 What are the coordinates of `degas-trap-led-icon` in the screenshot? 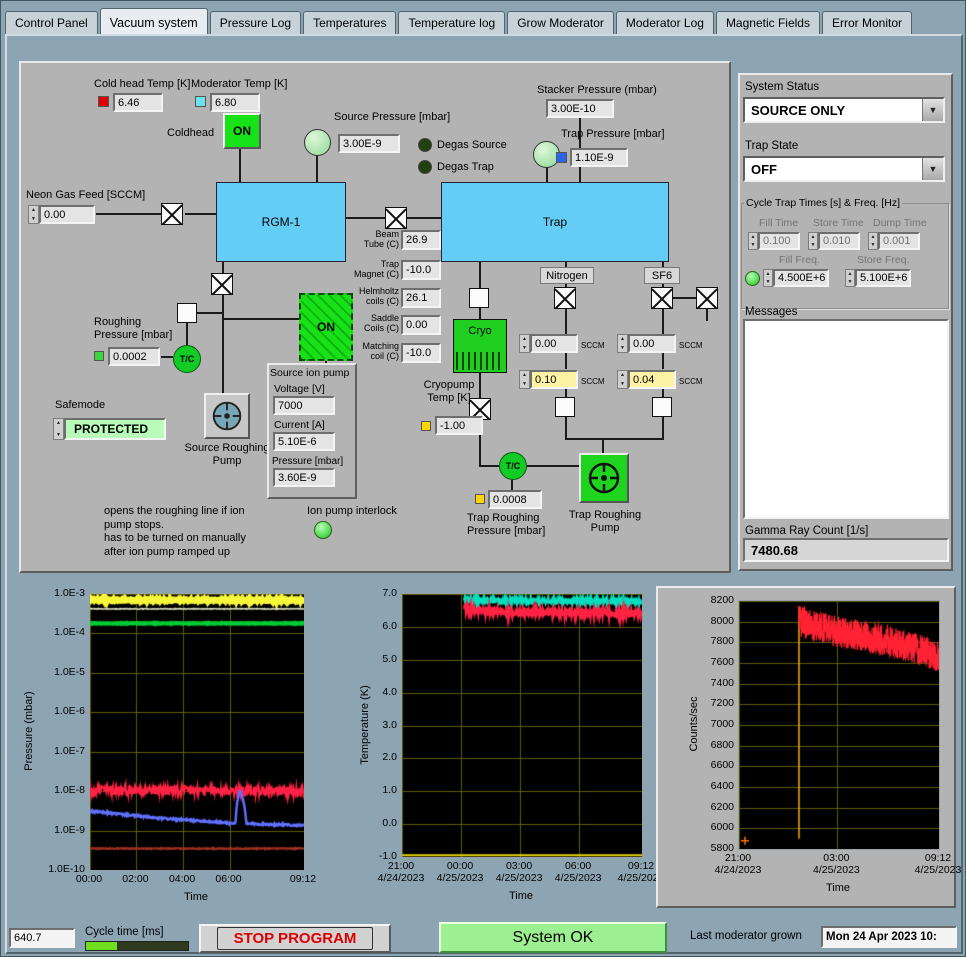 It's located at (425, 167).